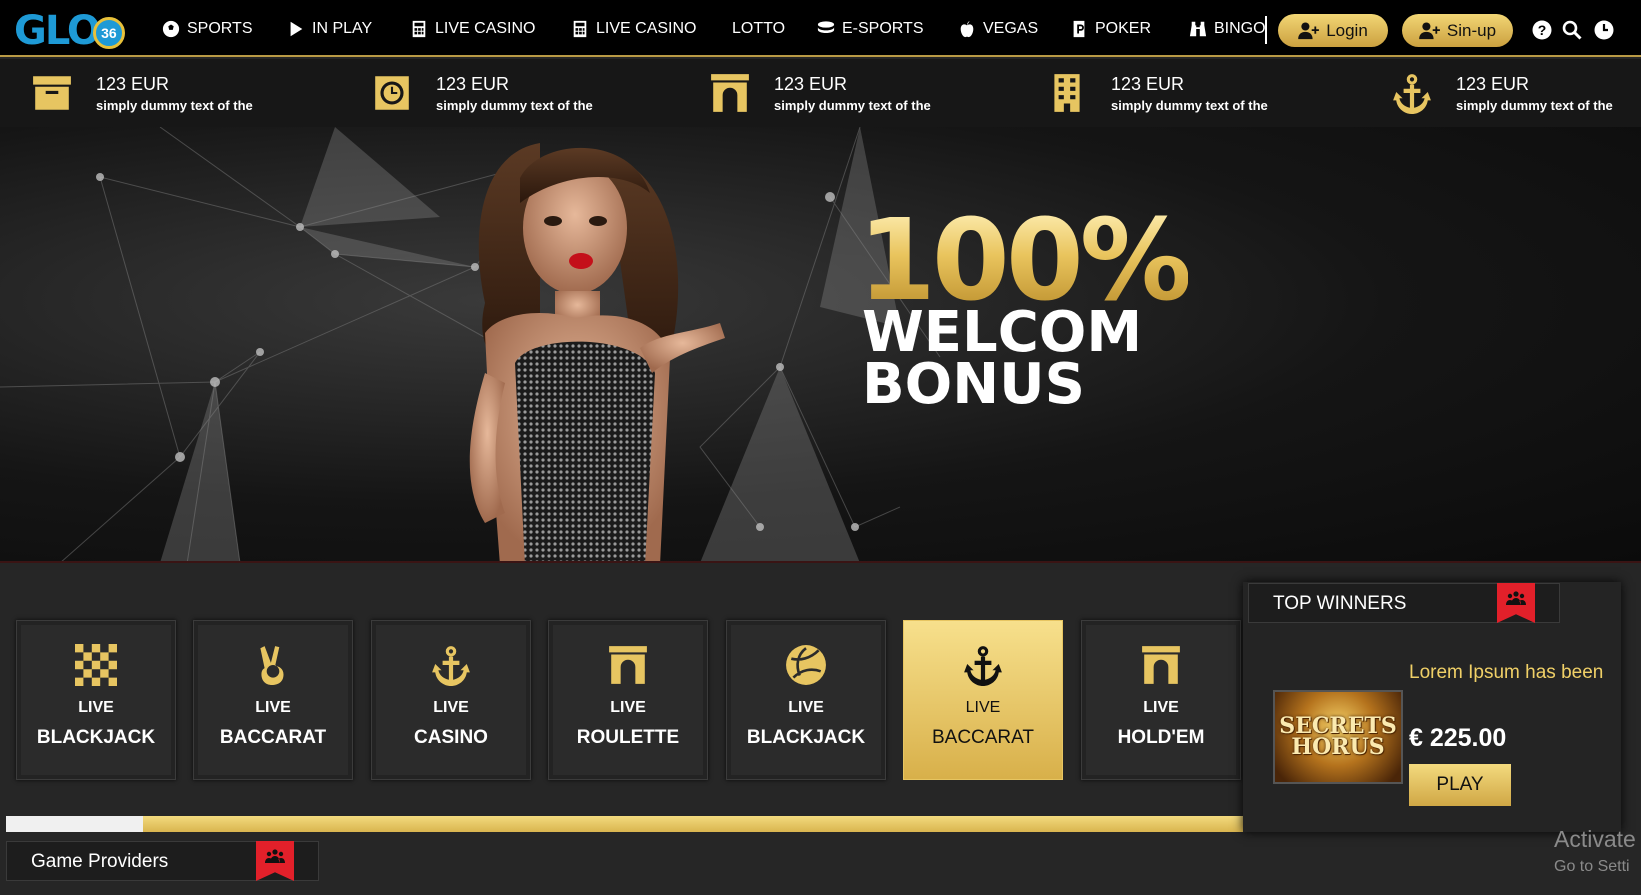 The height and width of the screenshot is (895, 1641). What do you see at coordinates (633, 29) in the screenshot?
I see `nav-item-live-casino-2: LIVE CASINO` at bounding box center [633, 29].